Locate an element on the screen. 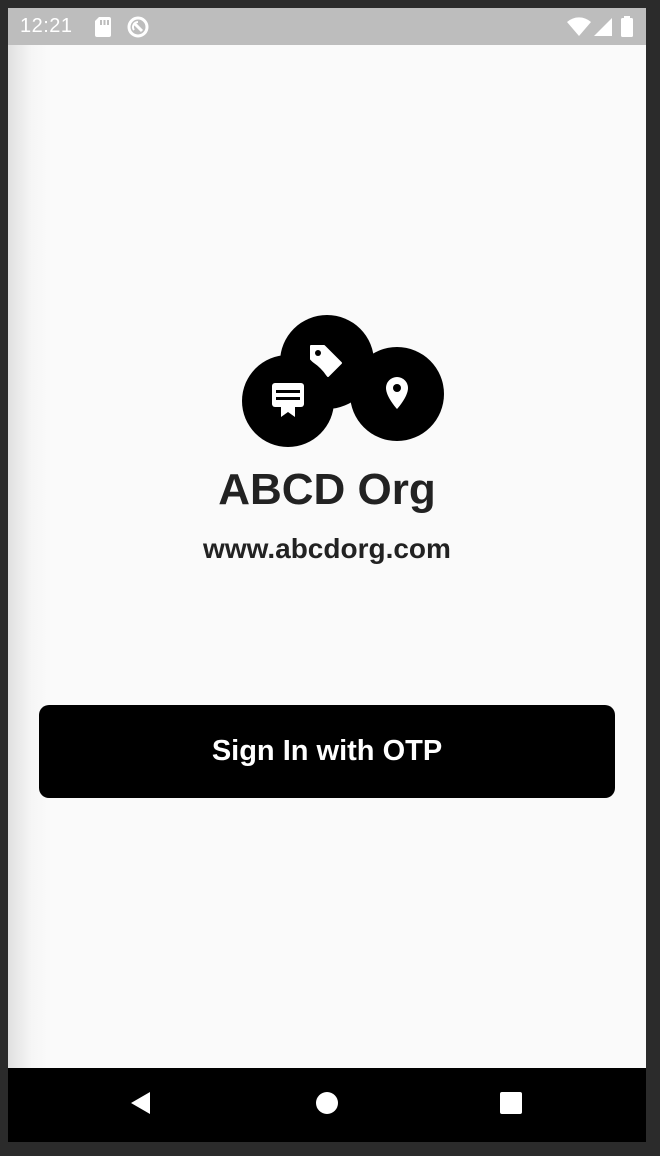 The height and width of the screenshot is (1156, 660). navigation-bar is located at coordinates (327, 1105).